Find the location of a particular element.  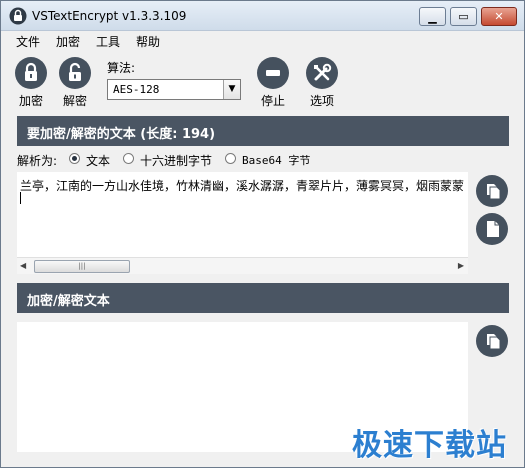

encrypt-button: 加密 is located at coordinates (31, 83).